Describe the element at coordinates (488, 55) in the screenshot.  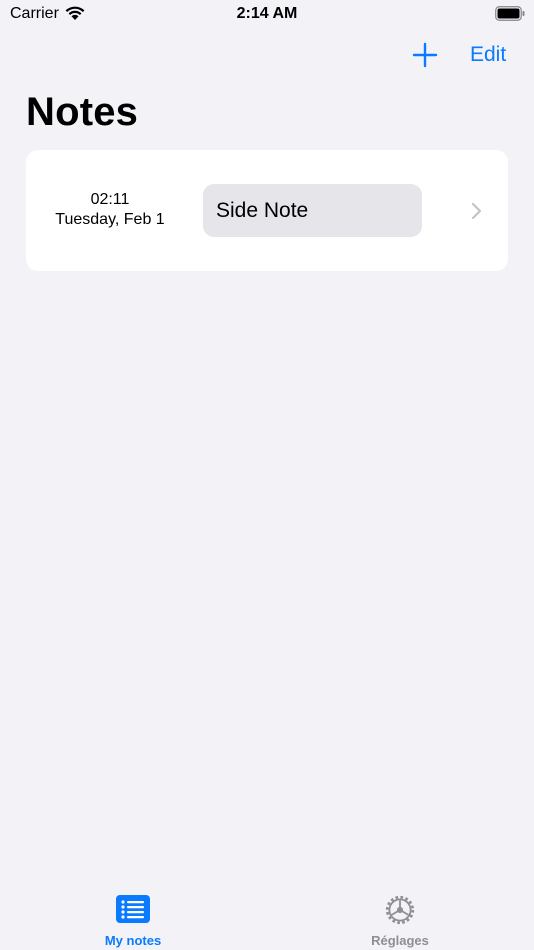
I see `edit-button: Edit` at that location.